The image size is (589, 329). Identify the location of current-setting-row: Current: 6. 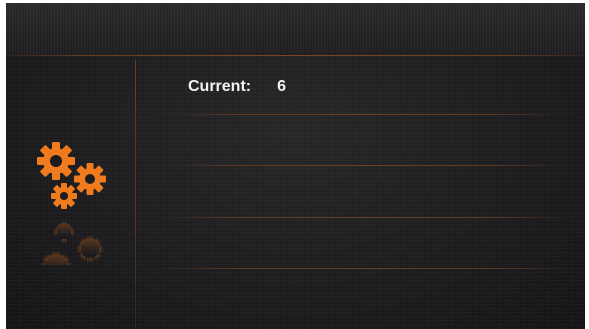
(237, 89).